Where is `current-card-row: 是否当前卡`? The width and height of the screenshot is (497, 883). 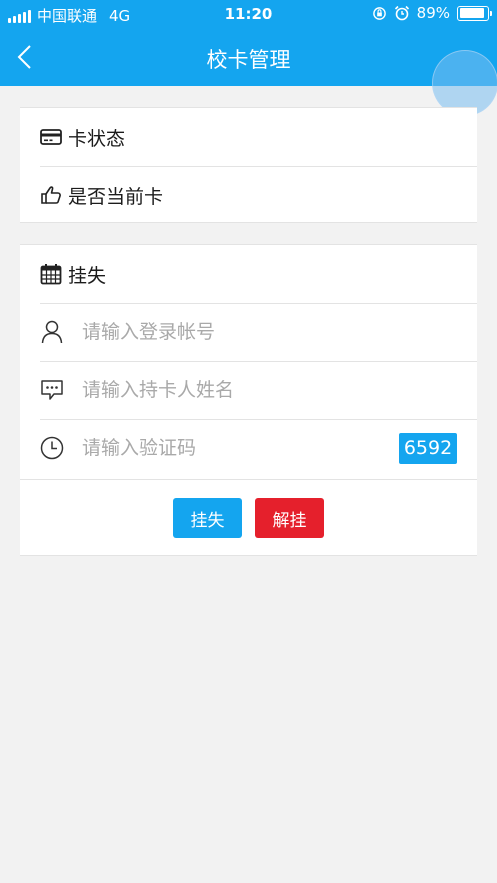
current-card-row: 是否当前卡 is located at coordinates (248, 195).